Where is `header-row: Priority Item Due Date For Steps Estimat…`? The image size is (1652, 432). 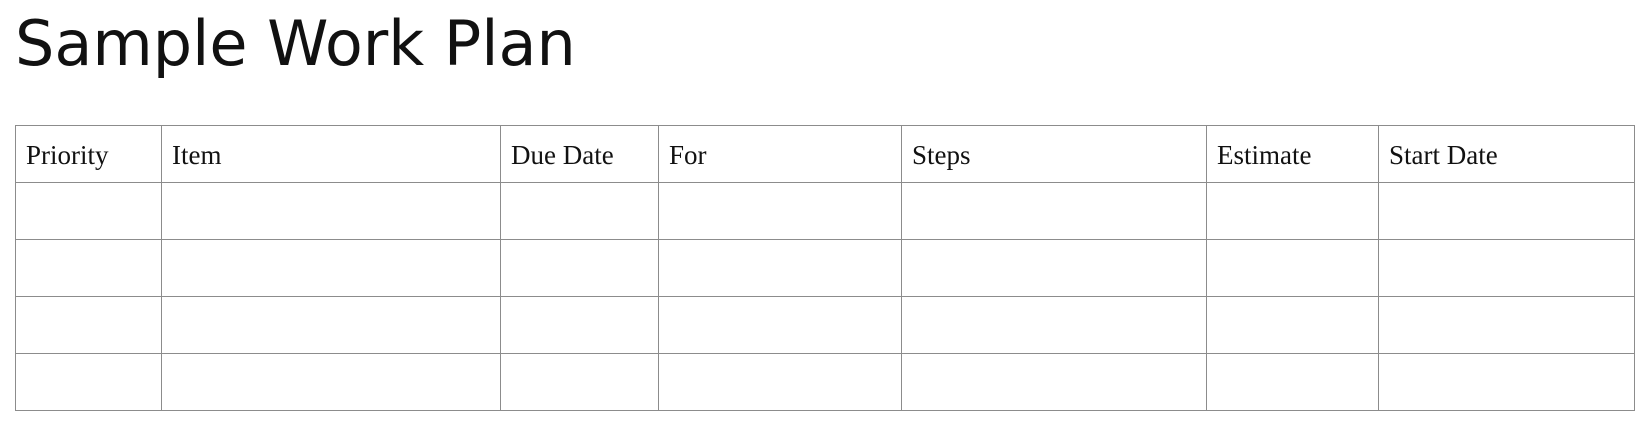 header-row: Priority Item Due Date For Steps Estimat… is located at coordinates (825, 154).